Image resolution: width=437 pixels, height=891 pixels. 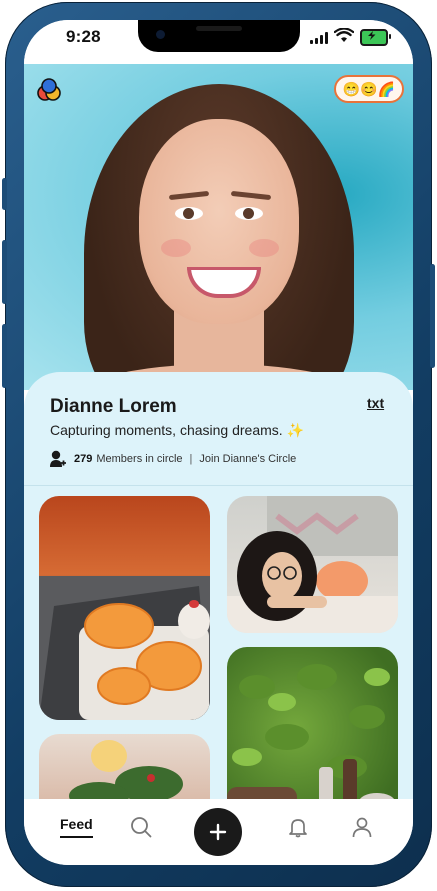 I want to click on feed-photo-girl, so click(x=312, y=564).